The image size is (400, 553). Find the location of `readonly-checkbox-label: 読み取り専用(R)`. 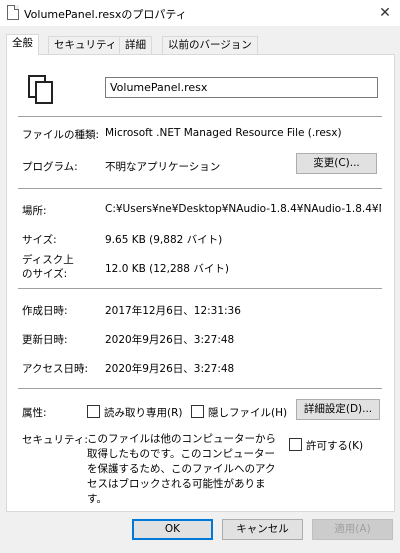

readonly-checkbox-label: 読み取り専用(R) is located at coordinates (143, 413).